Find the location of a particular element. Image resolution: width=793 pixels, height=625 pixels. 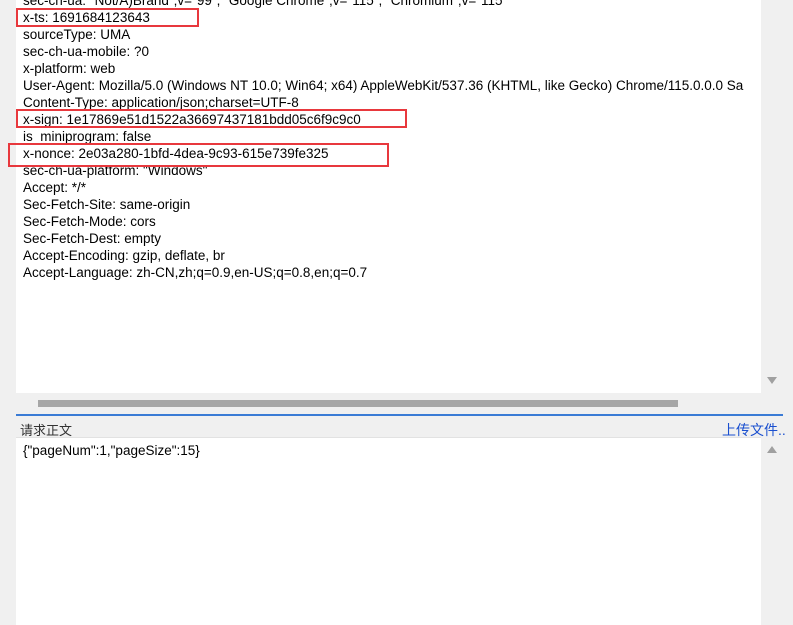

header-line: x-platform: web is located at coordinates (69, 68).